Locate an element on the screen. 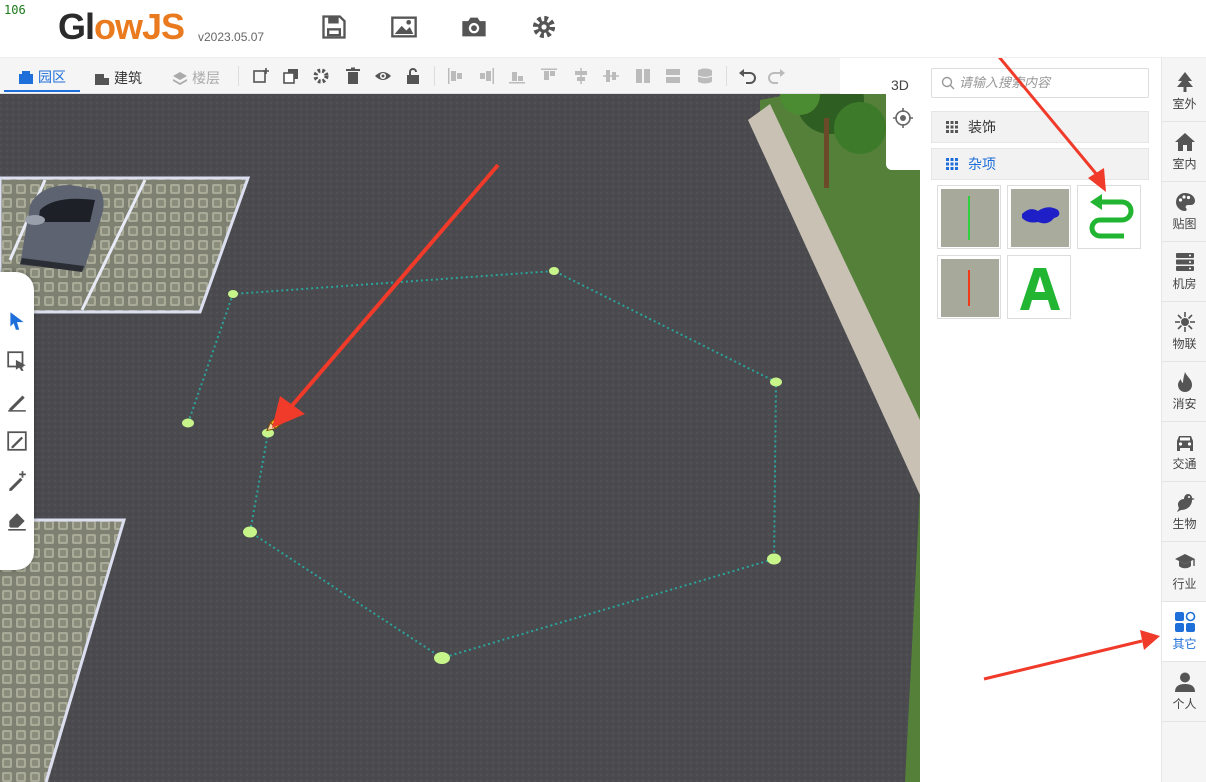 This screenshot has height=782, width=1206. asset-red-line is located at coordinates (969, 287).